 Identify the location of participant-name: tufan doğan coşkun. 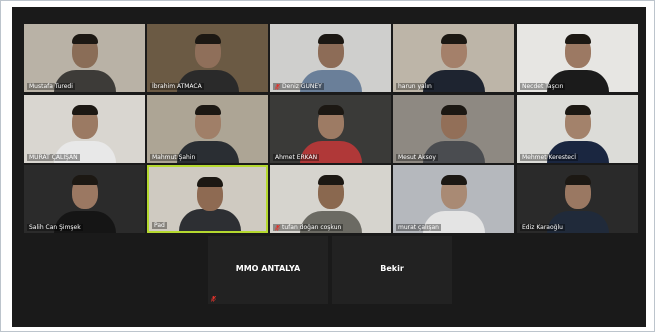
(312, 227).